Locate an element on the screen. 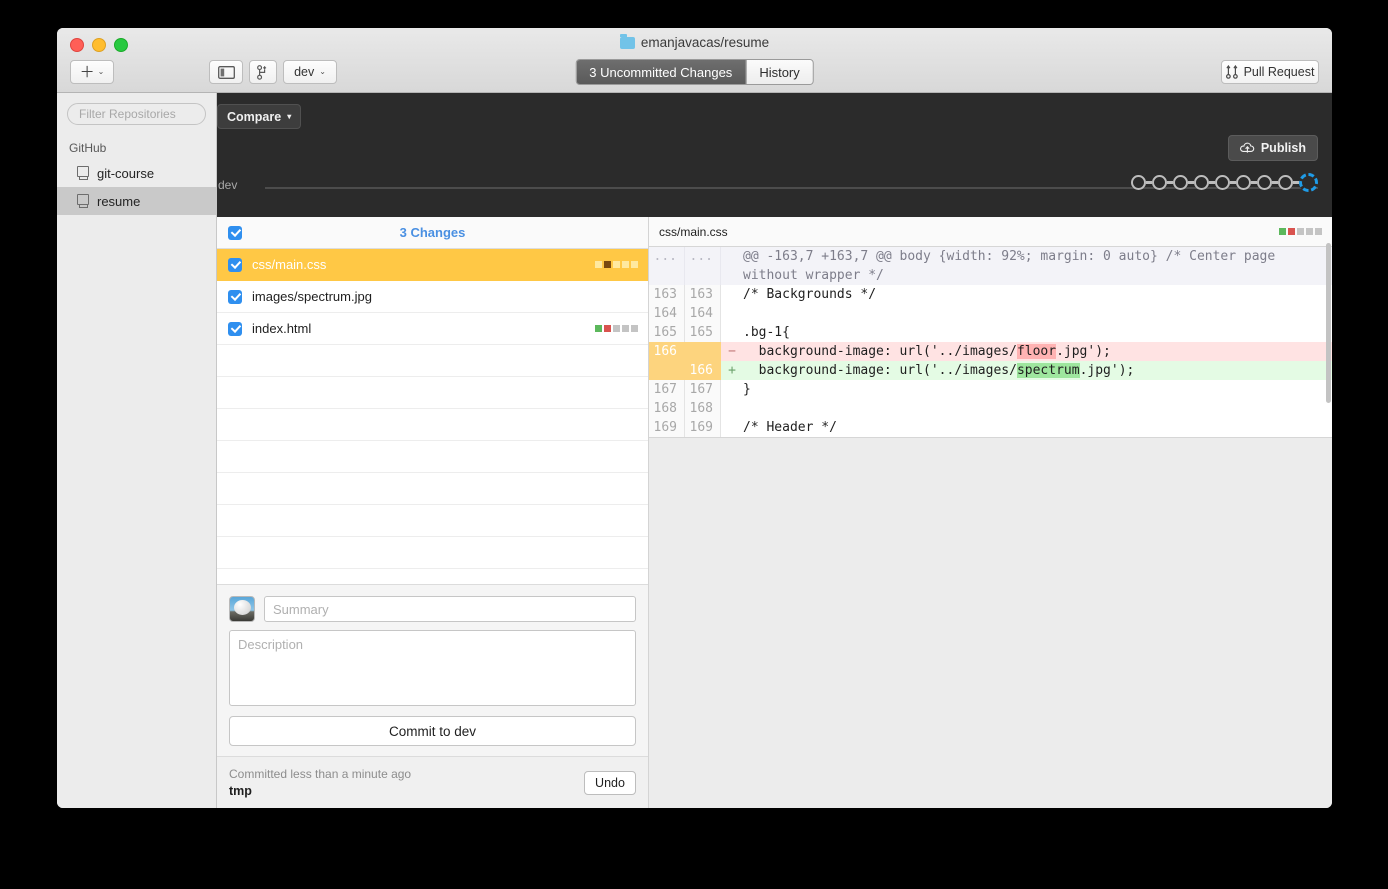  window-title-text: emanjavacas/resume is located at coordinates (705, 42).